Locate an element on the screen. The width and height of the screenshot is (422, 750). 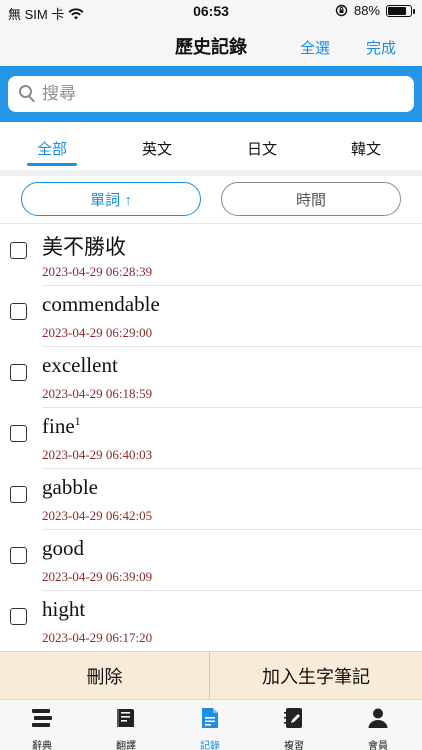
battery-percent: 88% is located at coordinates (366, 10).